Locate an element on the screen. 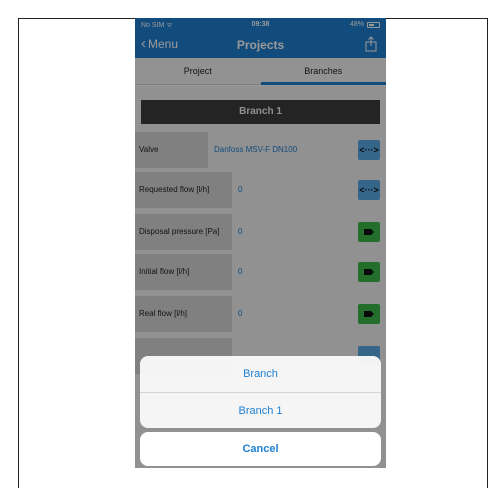 This screenshot has width=498, height=488. cancel-button: Cancel is located at coordinates (260, 449).